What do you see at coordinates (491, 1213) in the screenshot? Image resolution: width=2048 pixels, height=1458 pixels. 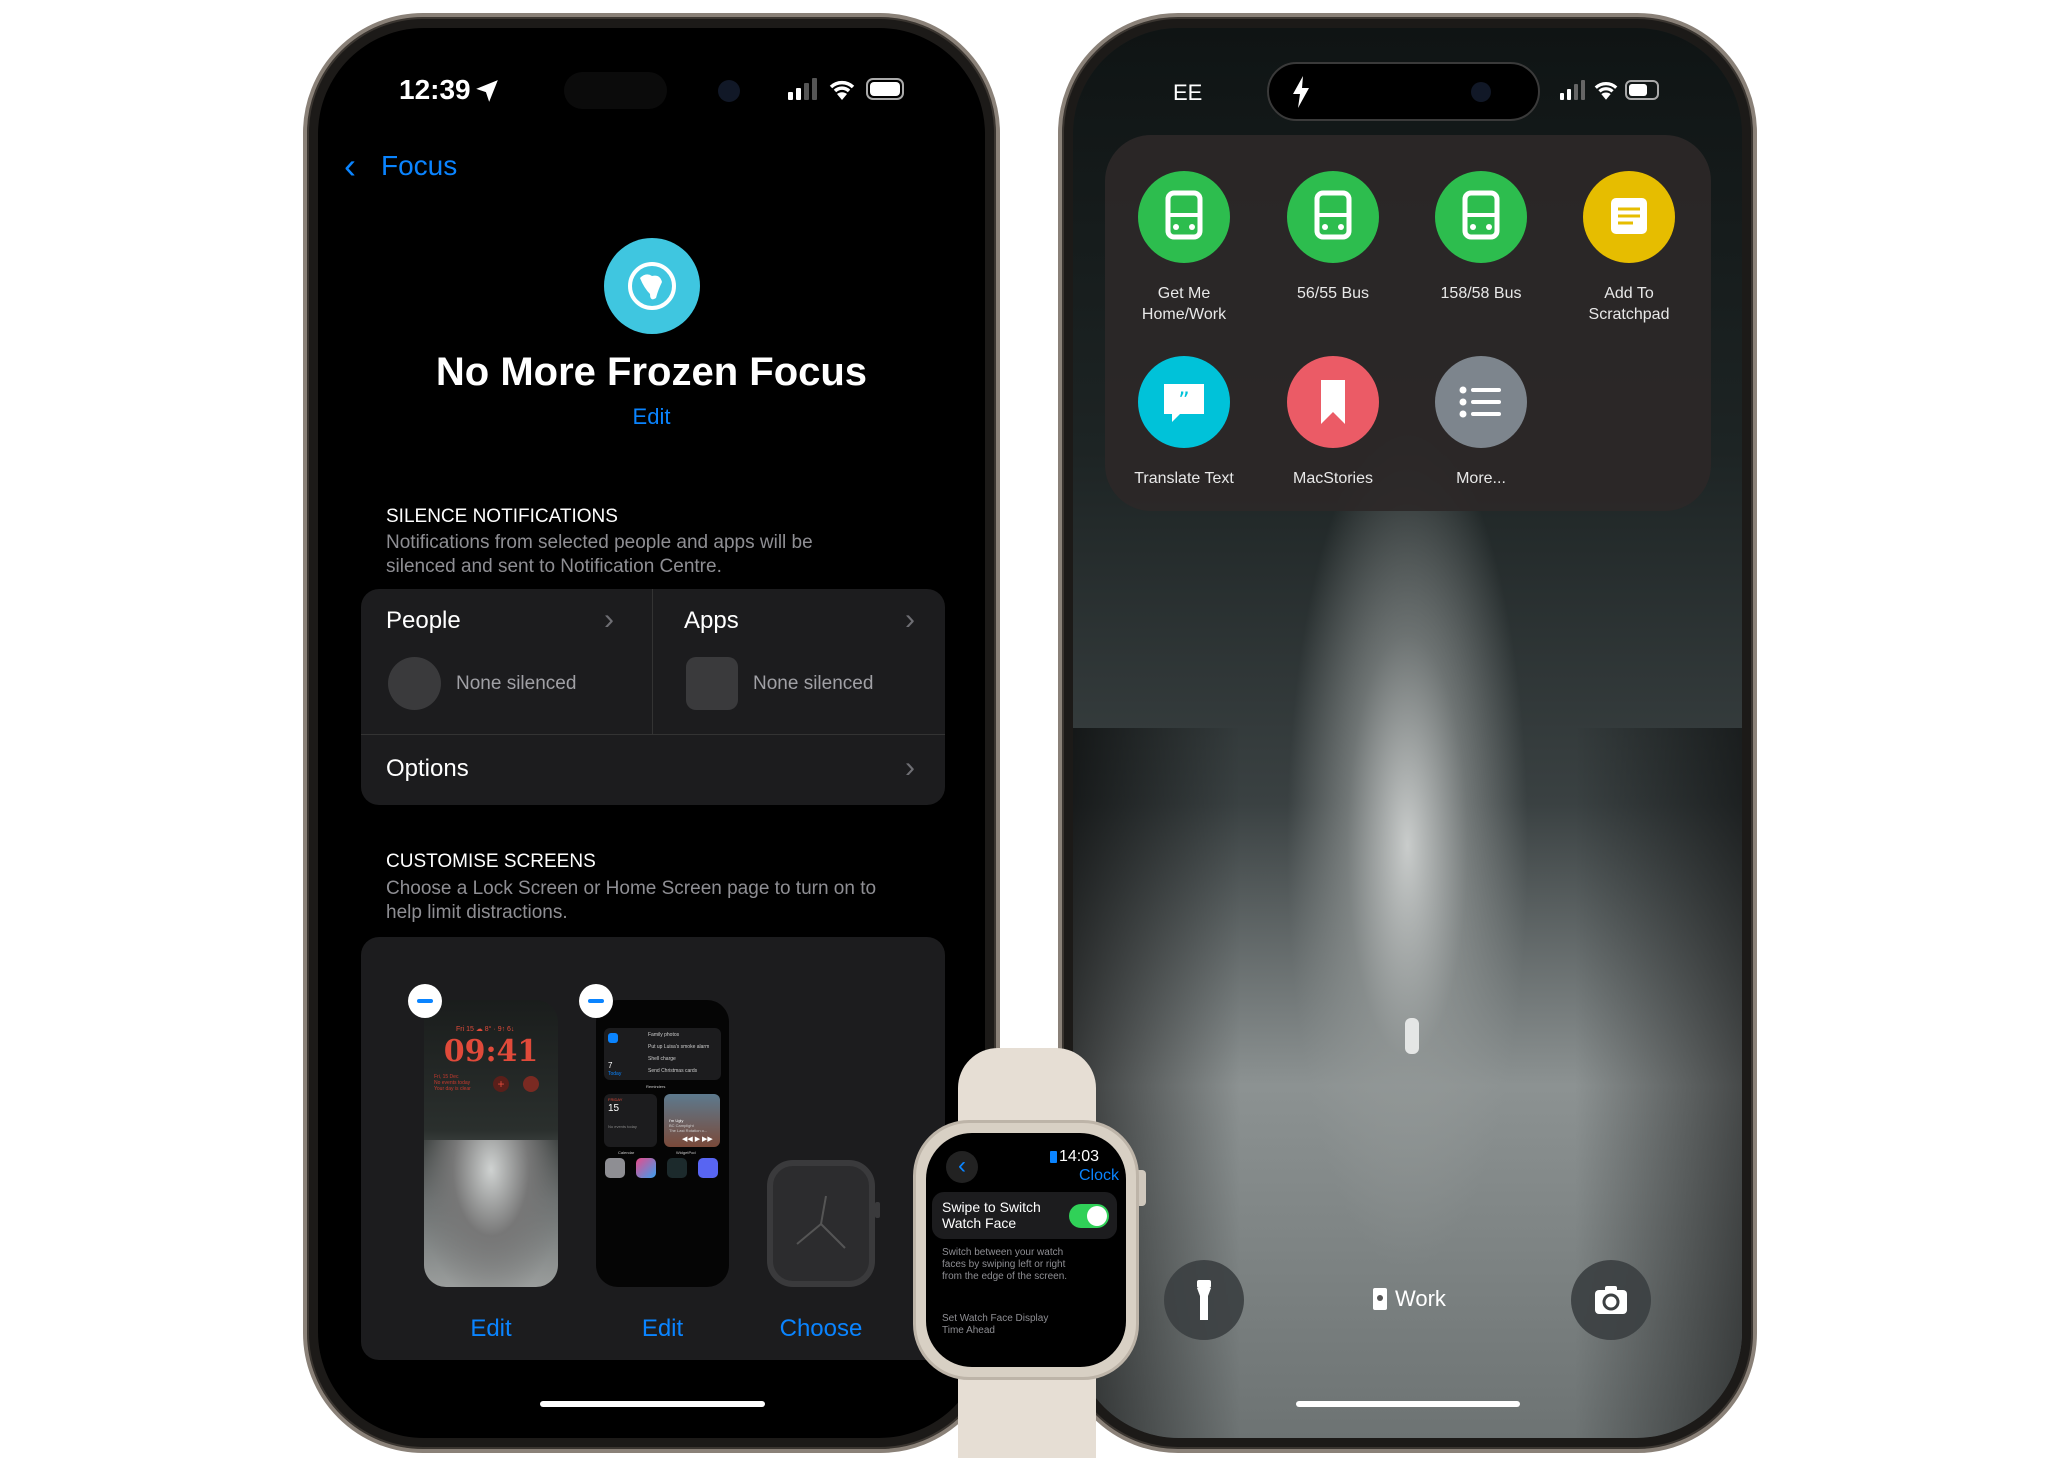 I see `path-wallpaper` at bounding box center [491, 1213].